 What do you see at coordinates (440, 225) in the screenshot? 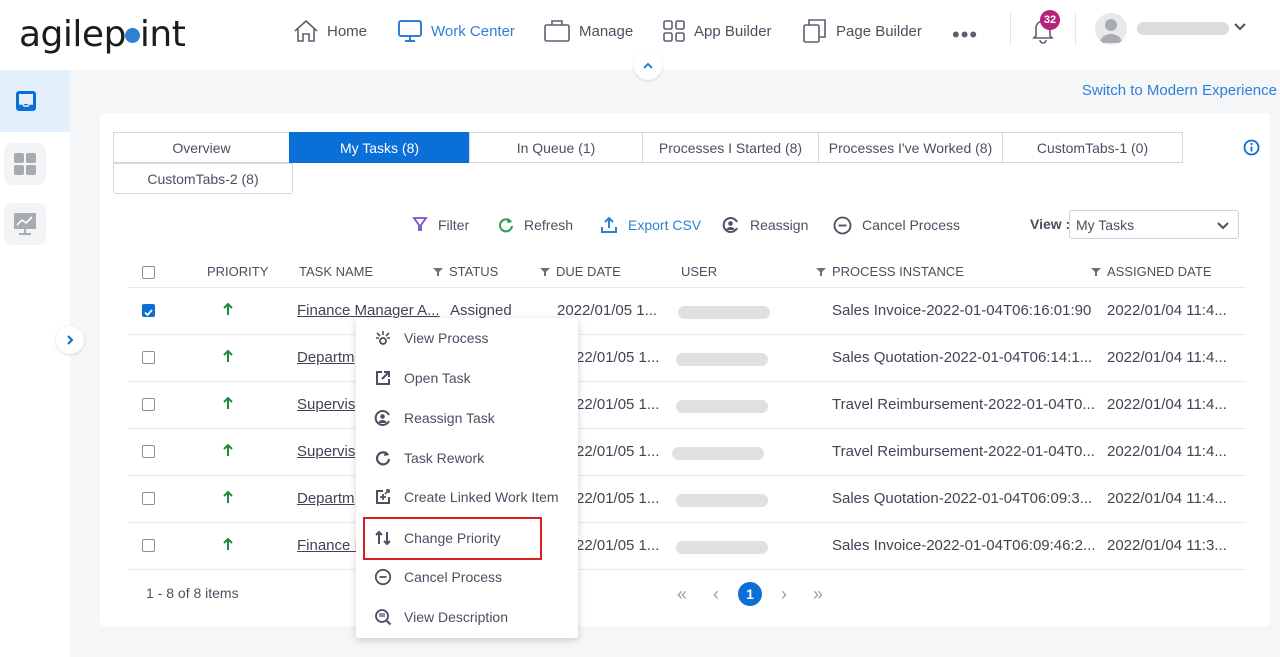
I see `filter-button: Filter` at bounding box center [440, 225].